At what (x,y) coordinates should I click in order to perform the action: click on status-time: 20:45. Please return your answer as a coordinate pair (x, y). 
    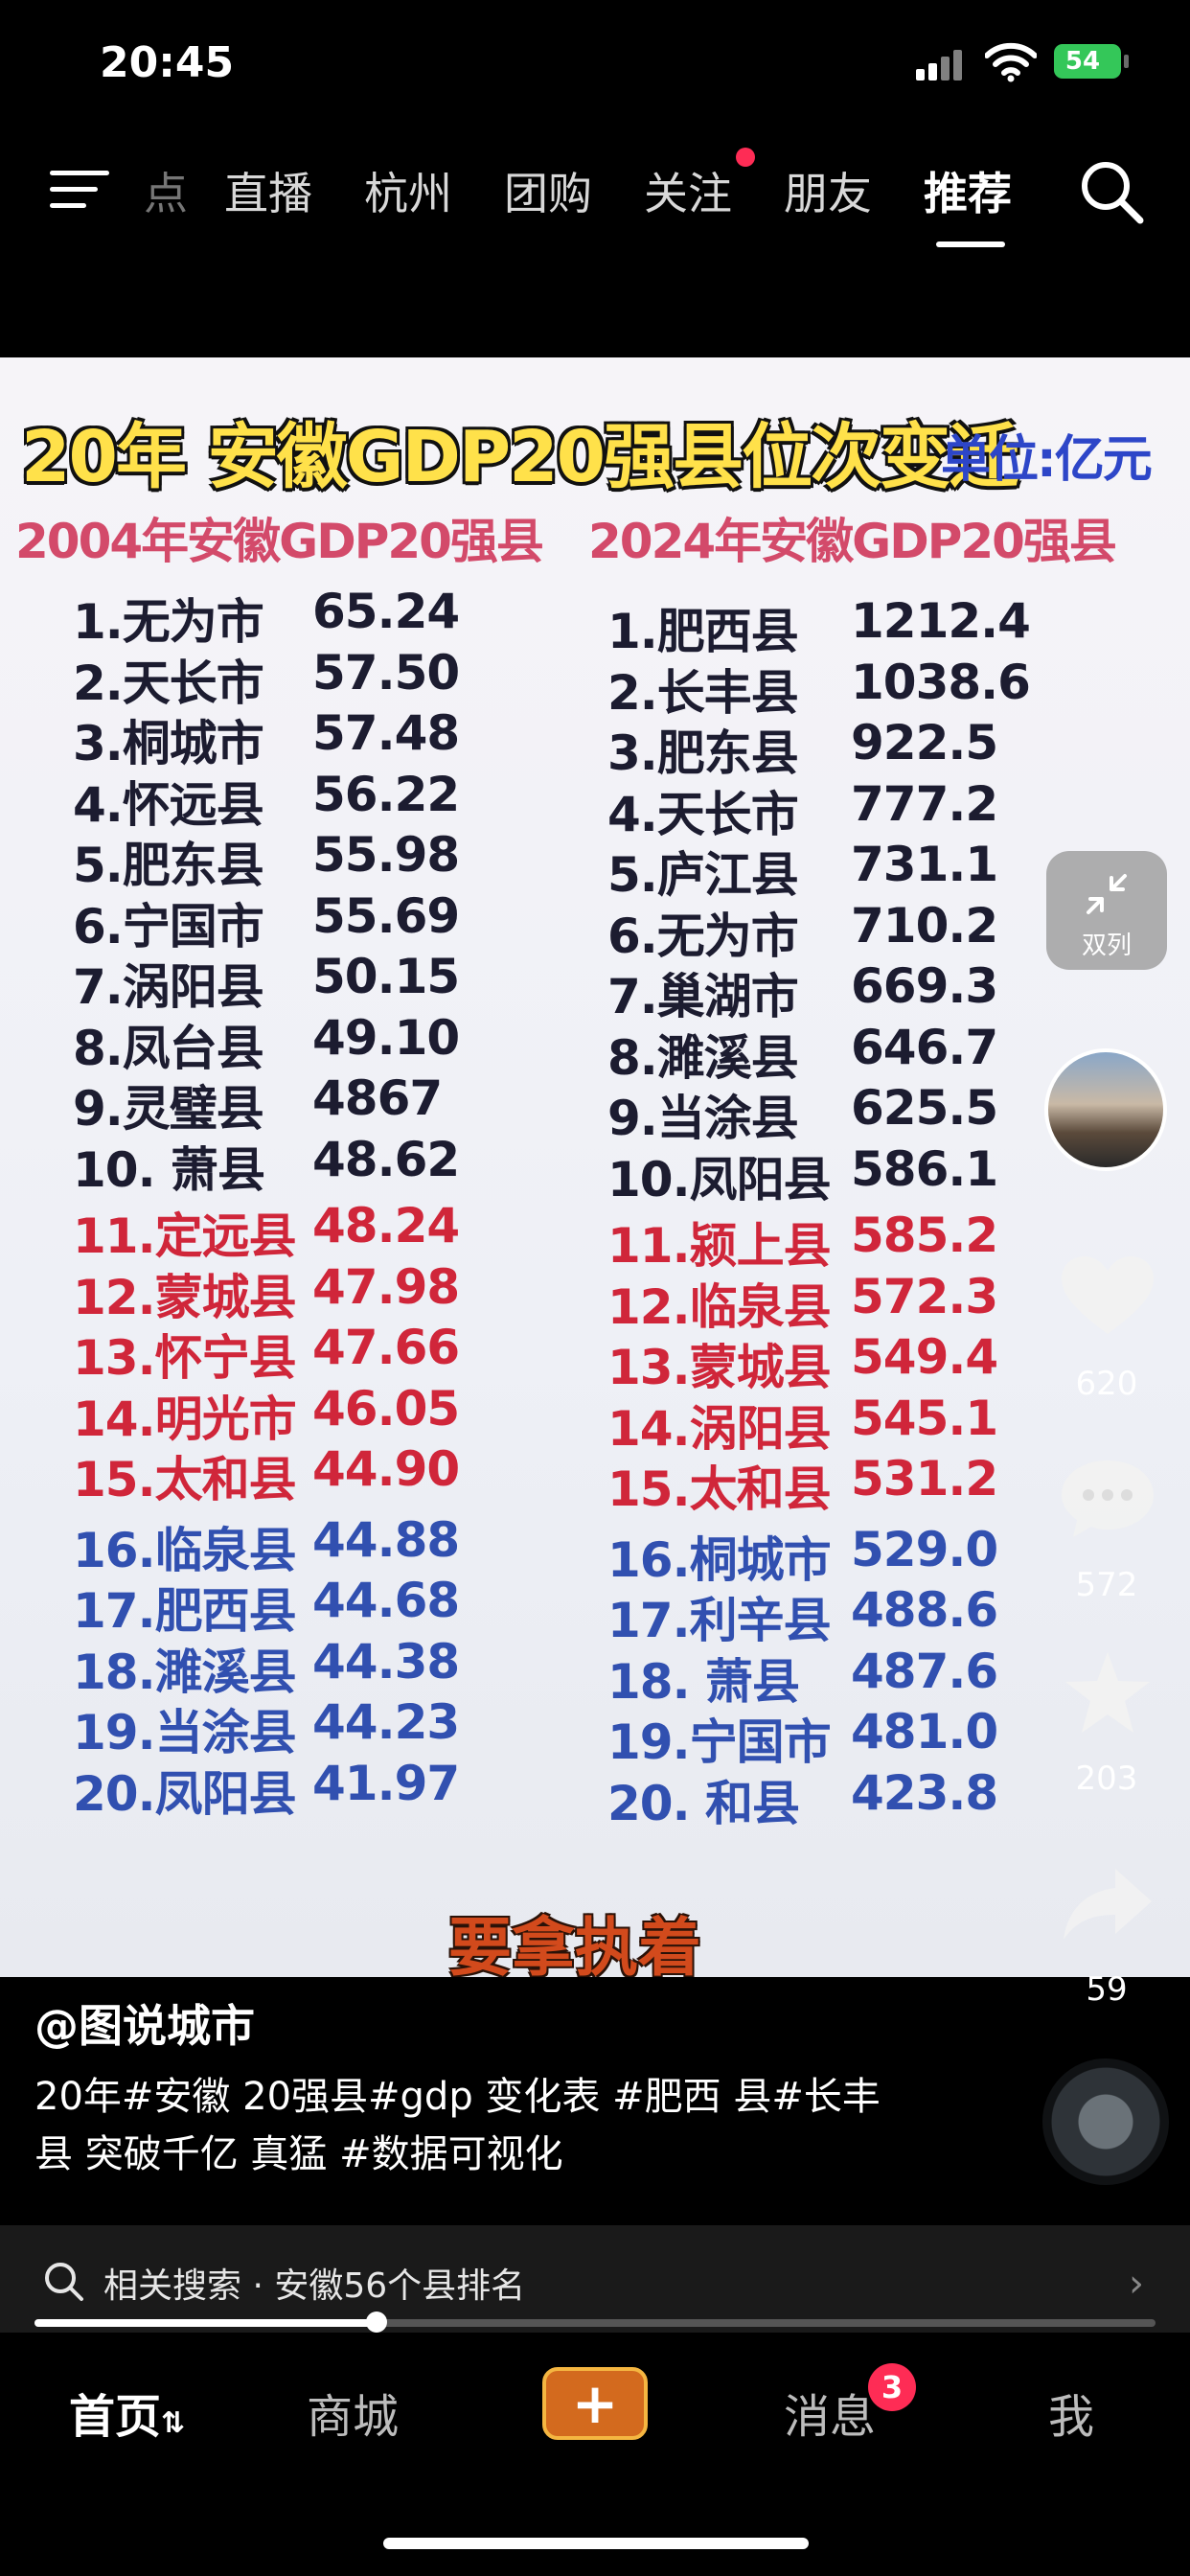
    Looking at the image, I should click on (167, 63).